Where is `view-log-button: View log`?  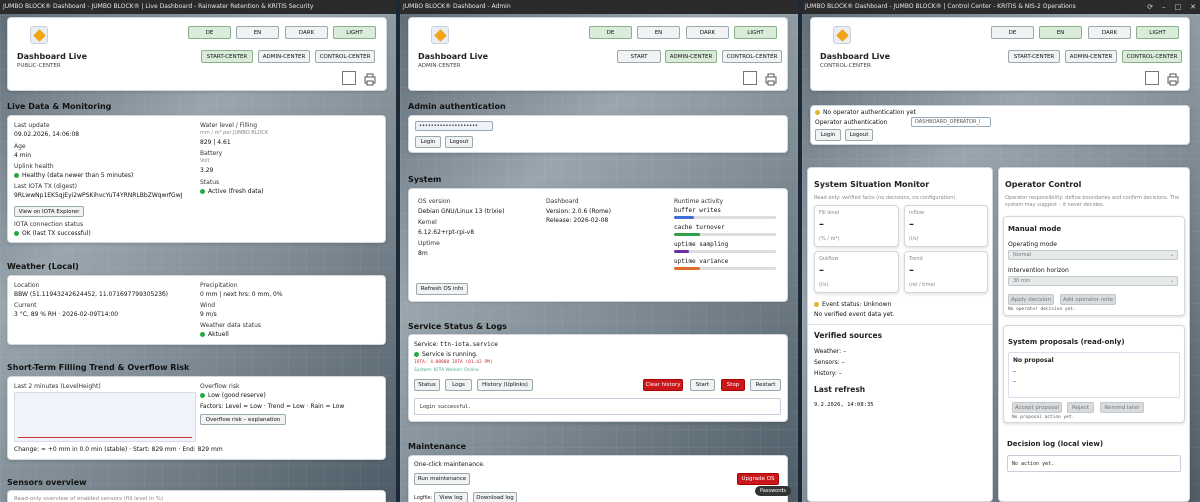 view-log-button: View log is located at coordinates (451, 497).